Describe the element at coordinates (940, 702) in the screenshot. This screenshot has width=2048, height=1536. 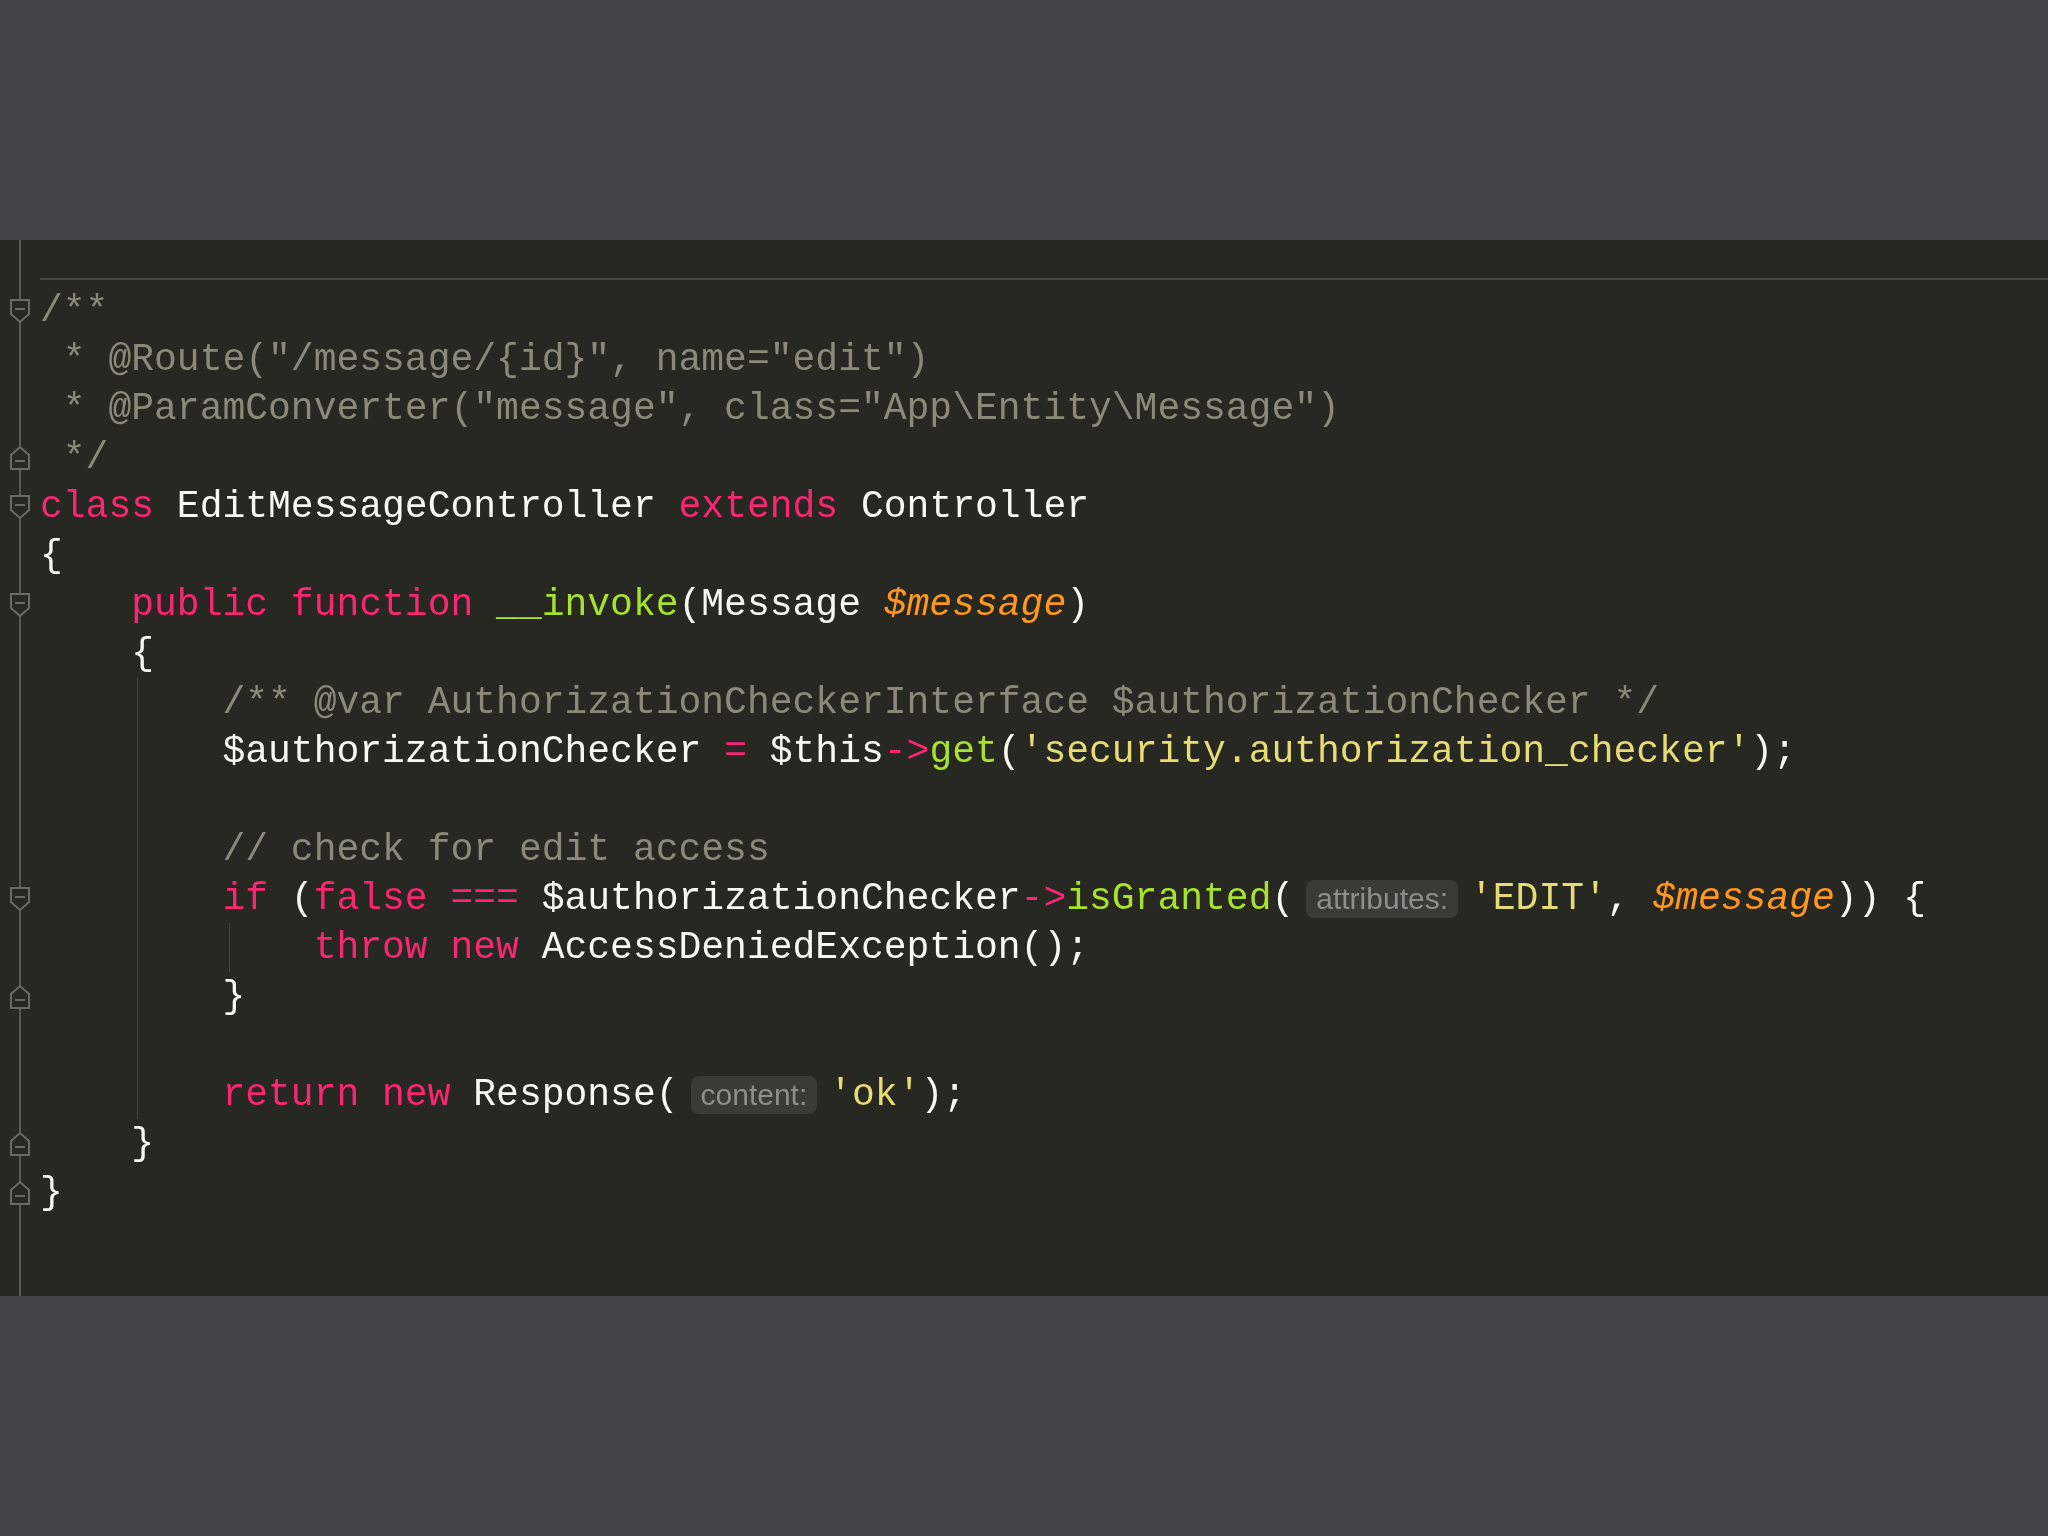
I see `code-comment: /** @var AuthorizationCheckerInterface $authorizationChecker */` at that location.